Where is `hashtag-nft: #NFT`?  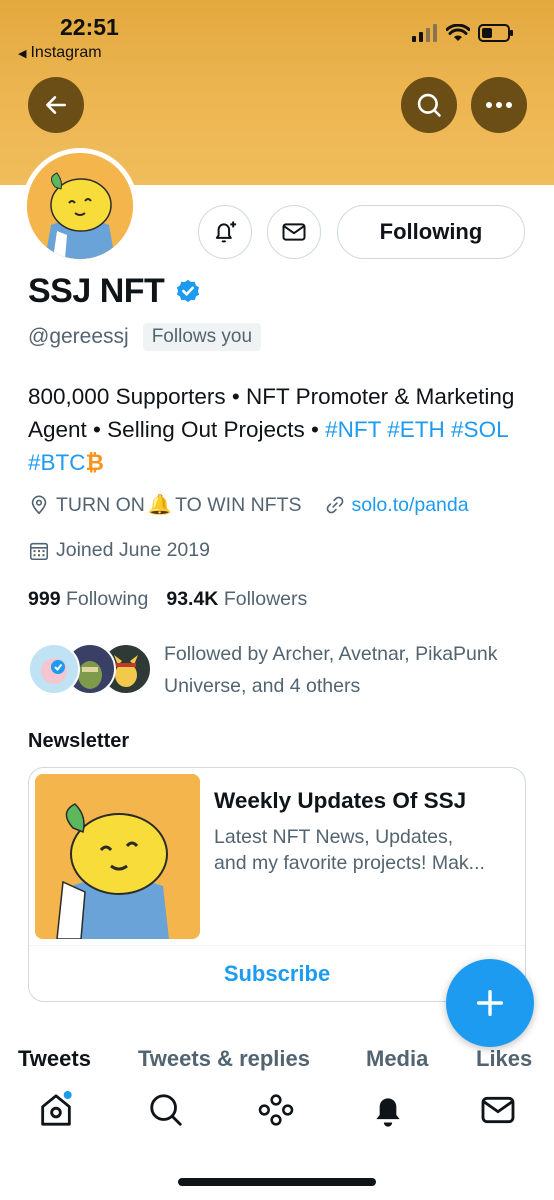
hashtag-nft: #NFT is located at coordinates (353, 429).